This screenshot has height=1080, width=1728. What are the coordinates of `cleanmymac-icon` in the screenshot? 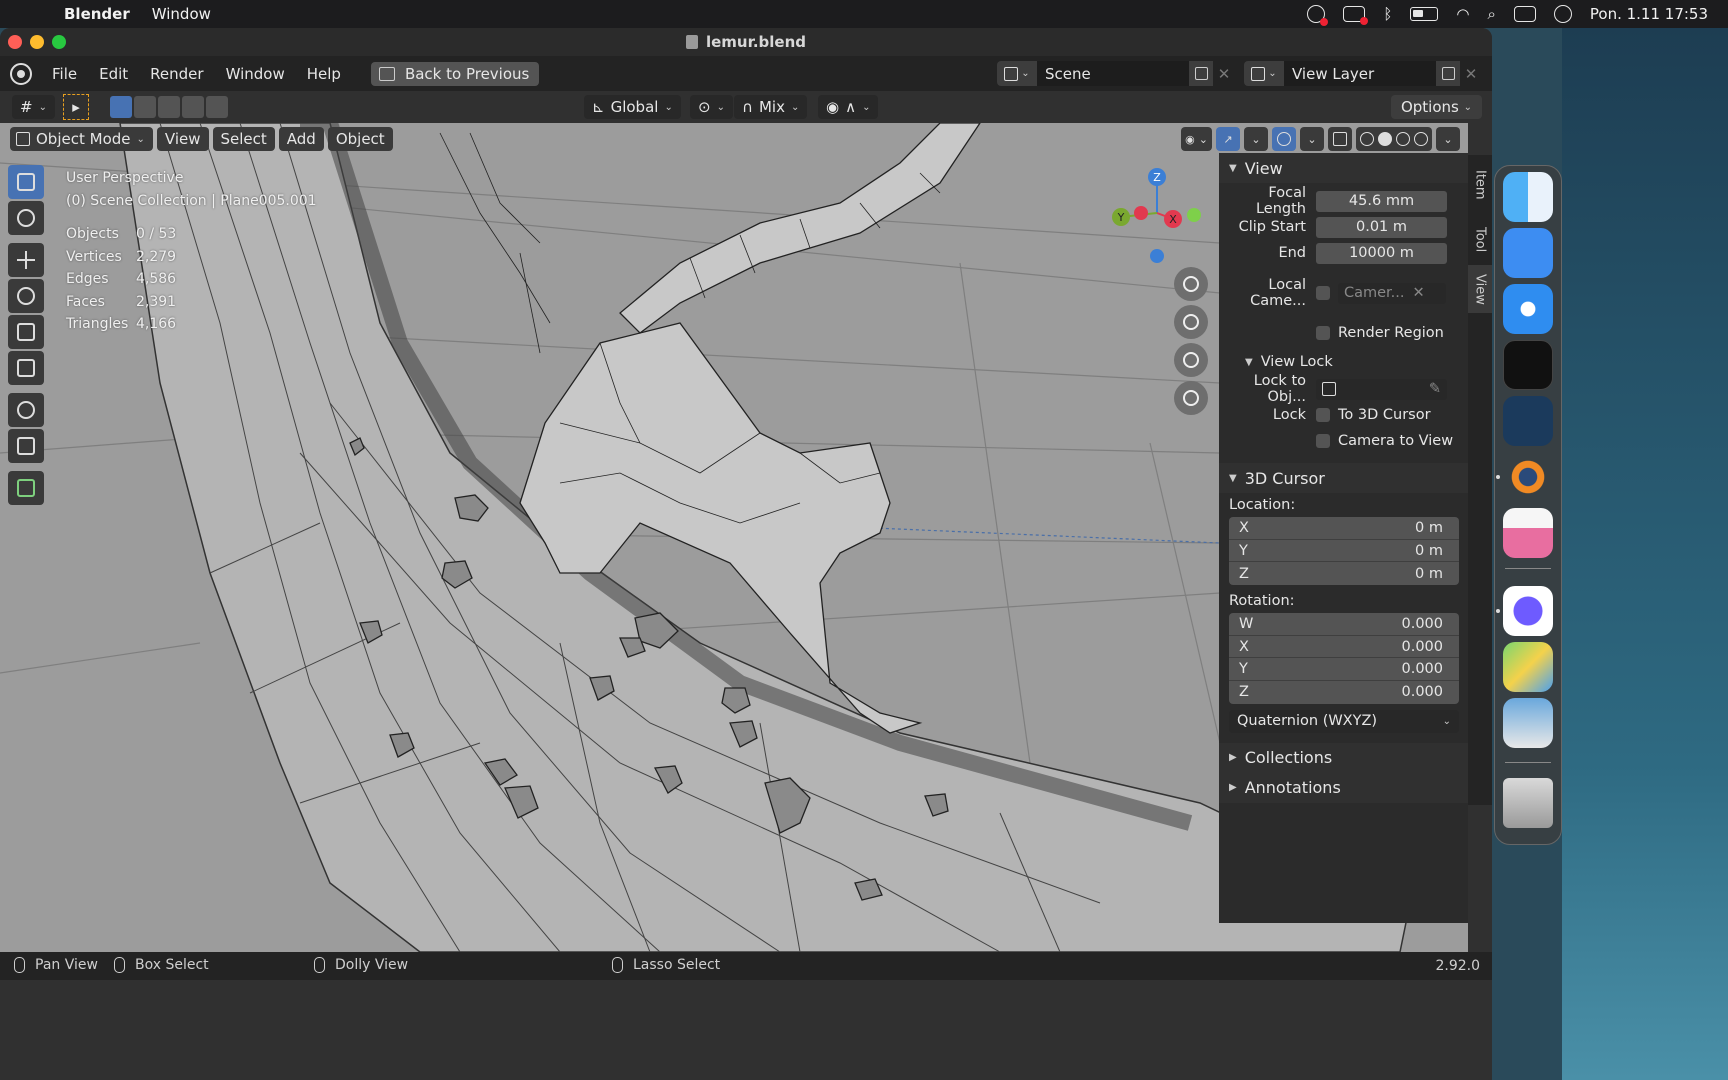 It's located at (1528, 533).